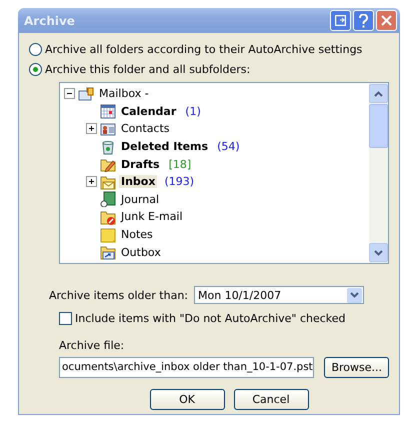 Image resolution: width=407 pixels, height=429 pixels. I want to click on folder-name: Outbox, so click(141, 252).